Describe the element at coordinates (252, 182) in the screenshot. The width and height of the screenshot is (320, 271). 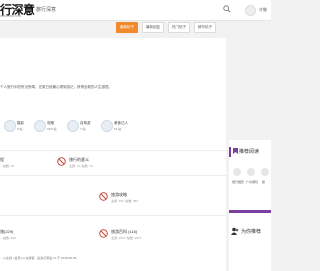
I see `recommended-name: 广州游玩` at that location.